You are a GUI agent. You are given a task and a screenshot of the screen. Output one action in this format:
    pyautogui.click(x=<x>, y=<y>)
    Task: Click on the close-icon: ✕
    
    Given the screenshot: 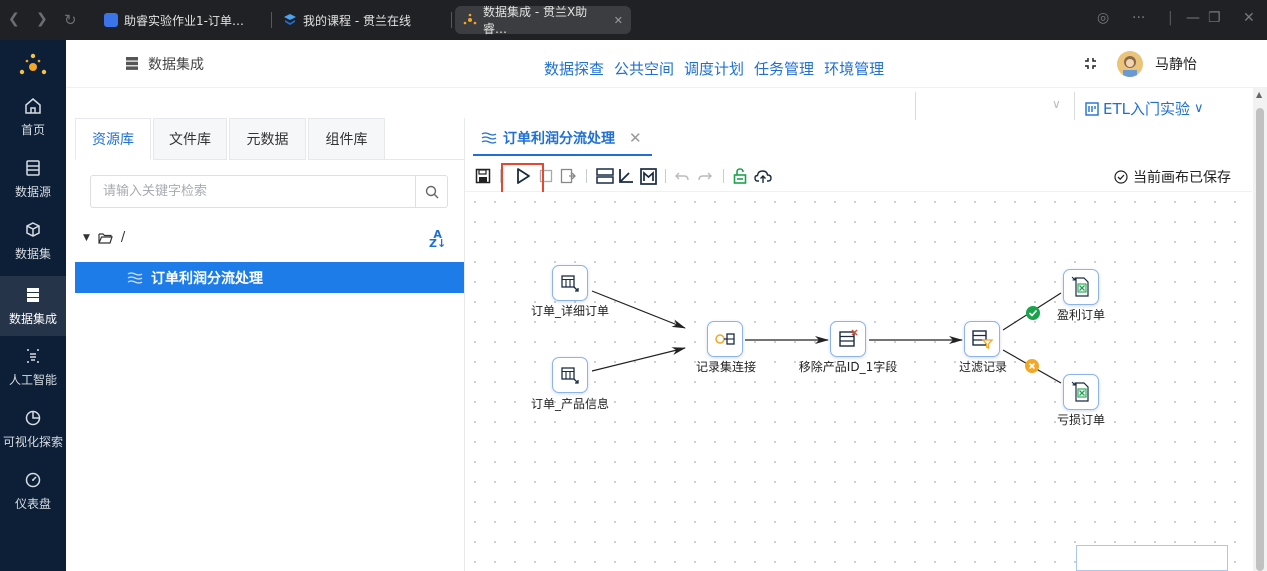 What is the action you would take?
    pyautogui.click(x=635, y=138)
    